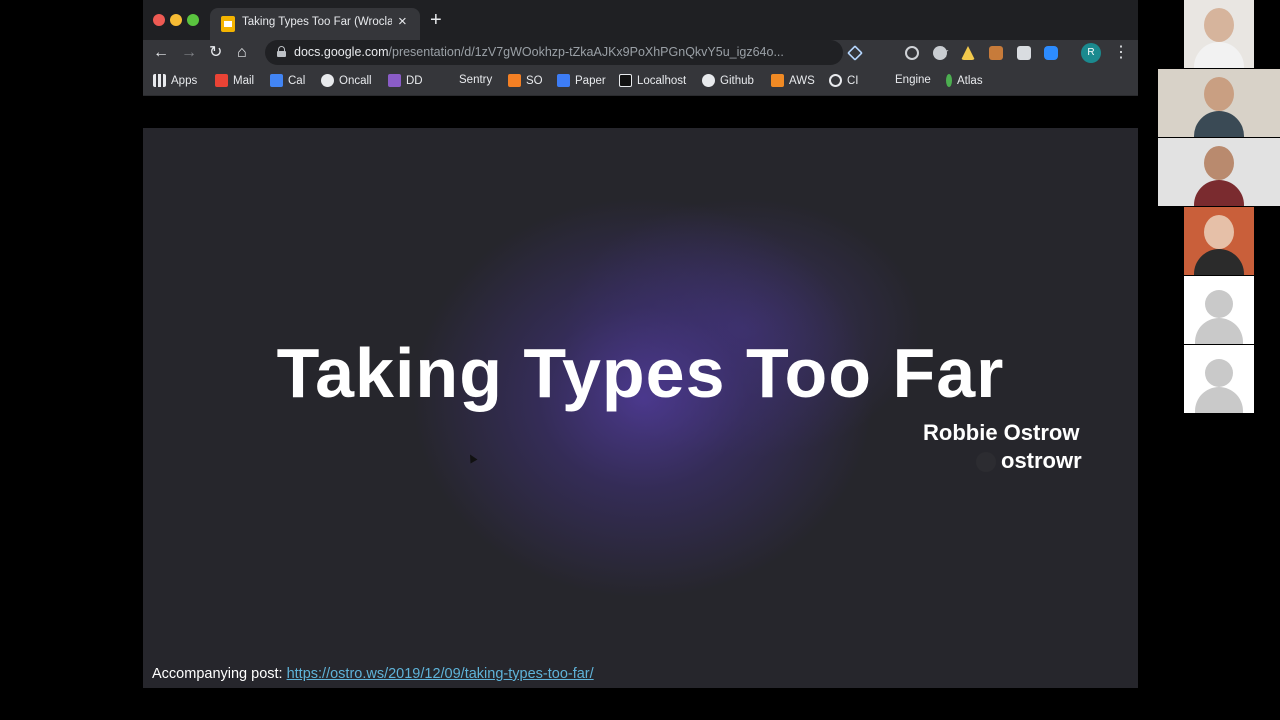 The image size is (1280, 720). Describe the element at coordinates (855, 53) in the screenshot. I see `extension-diamond-icon` at that location.